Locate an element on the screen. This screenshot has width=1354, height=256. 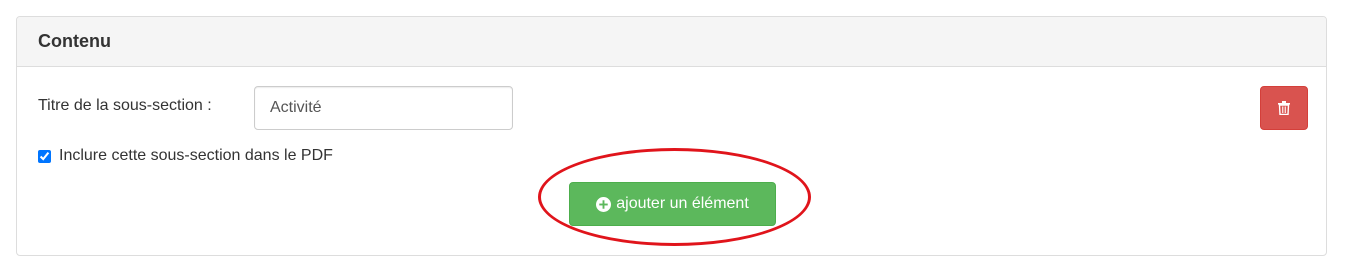
plus-circle-icon is located at coordinates (604, 204).